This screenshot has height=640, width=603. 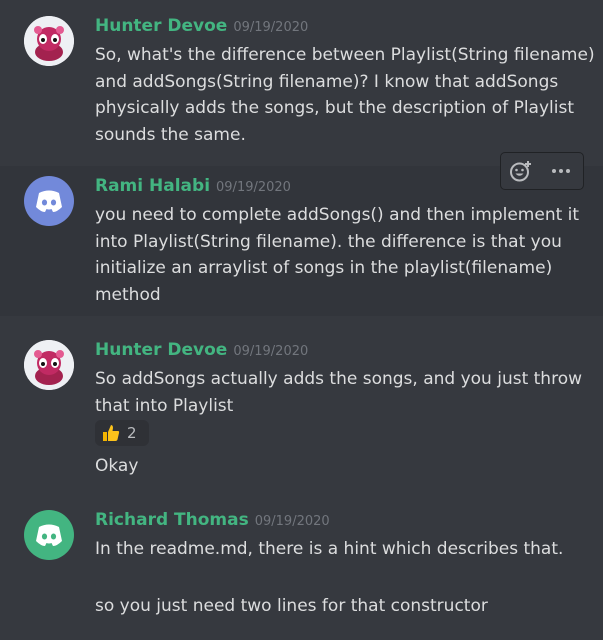 What do you see at coordinates (111, 433) in the screenshot?
I see `thumbs-up-icon` at bounding box center [111, 433].